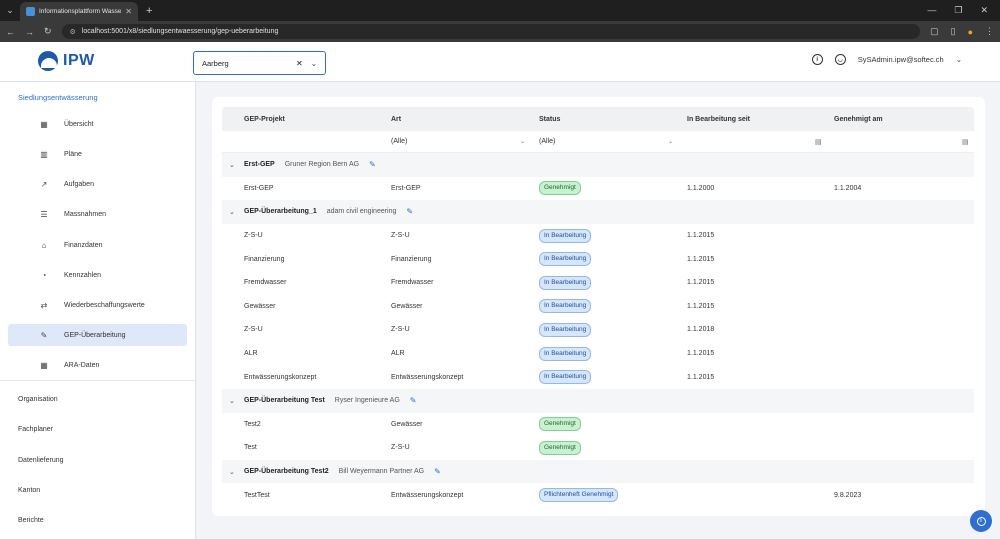 Image resolution: width=1000 pixels, height=539 pixels. I want to click on status-filter: (Alle), so click(547, 141).